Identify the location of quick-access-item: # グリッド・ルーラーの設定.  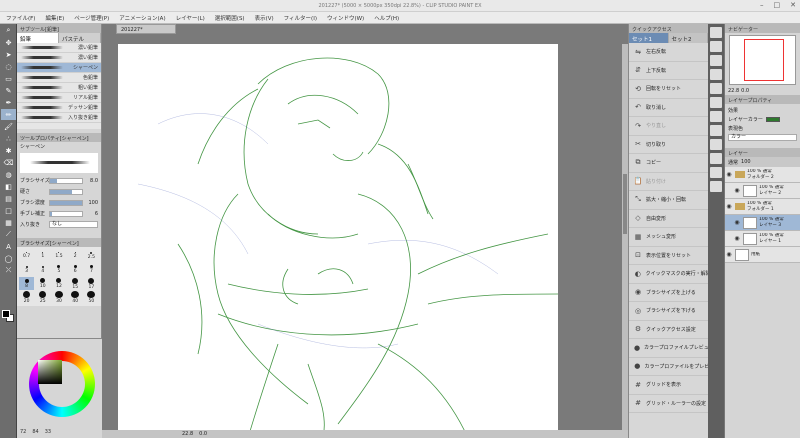
(668, 404).